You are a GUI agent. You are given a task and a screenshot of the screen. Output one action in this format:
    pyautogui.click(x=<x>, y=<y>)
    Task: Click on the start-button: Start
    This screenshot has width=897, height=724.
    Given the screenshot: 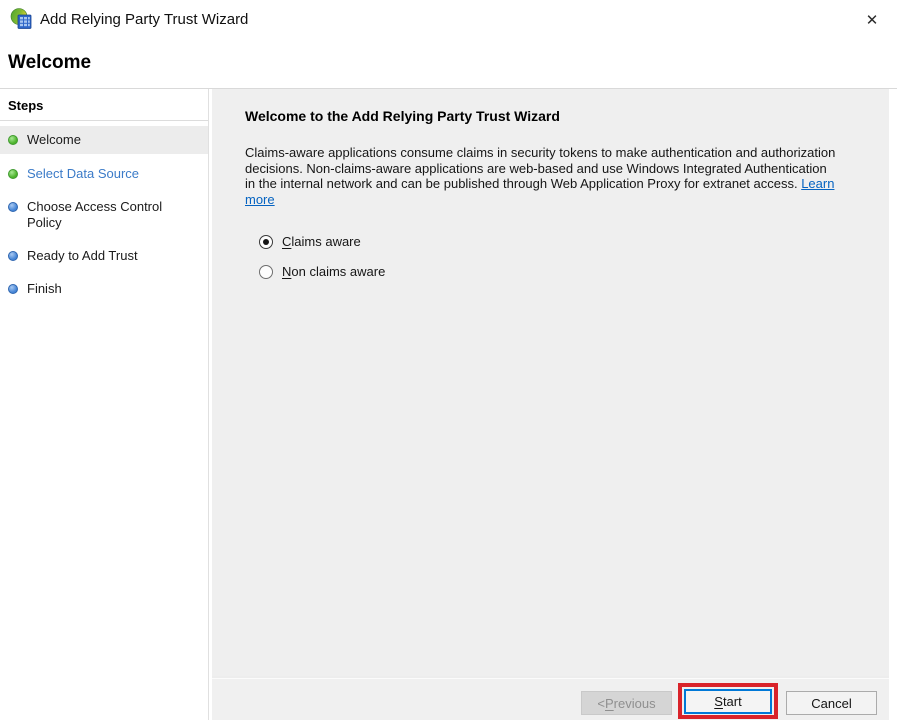 What is the action you would take?
    pyautogui.click(x=728, y=701)
    